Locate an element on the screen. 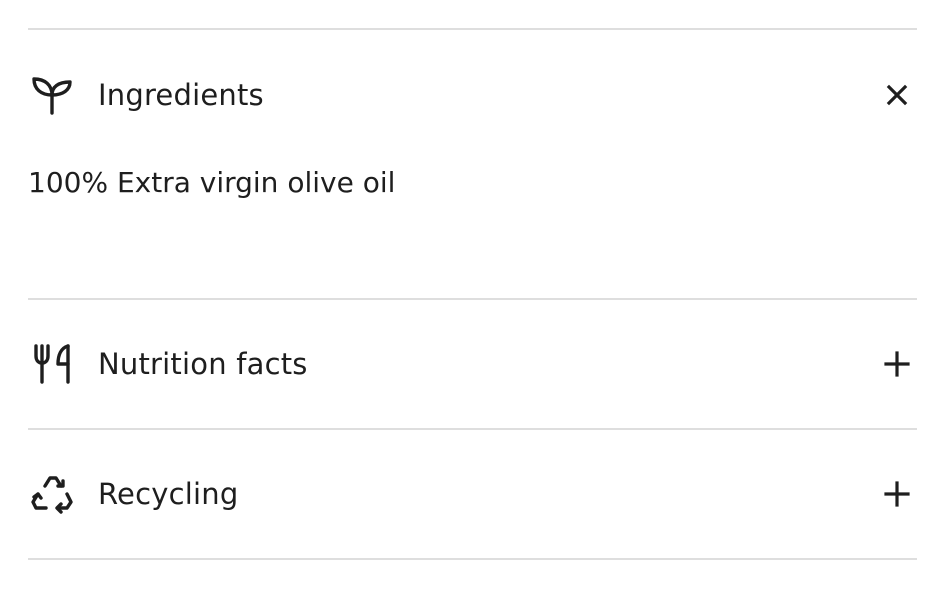  ingredients-text: 100% Extra virgin olive oil is located at coordinates (212, 182).